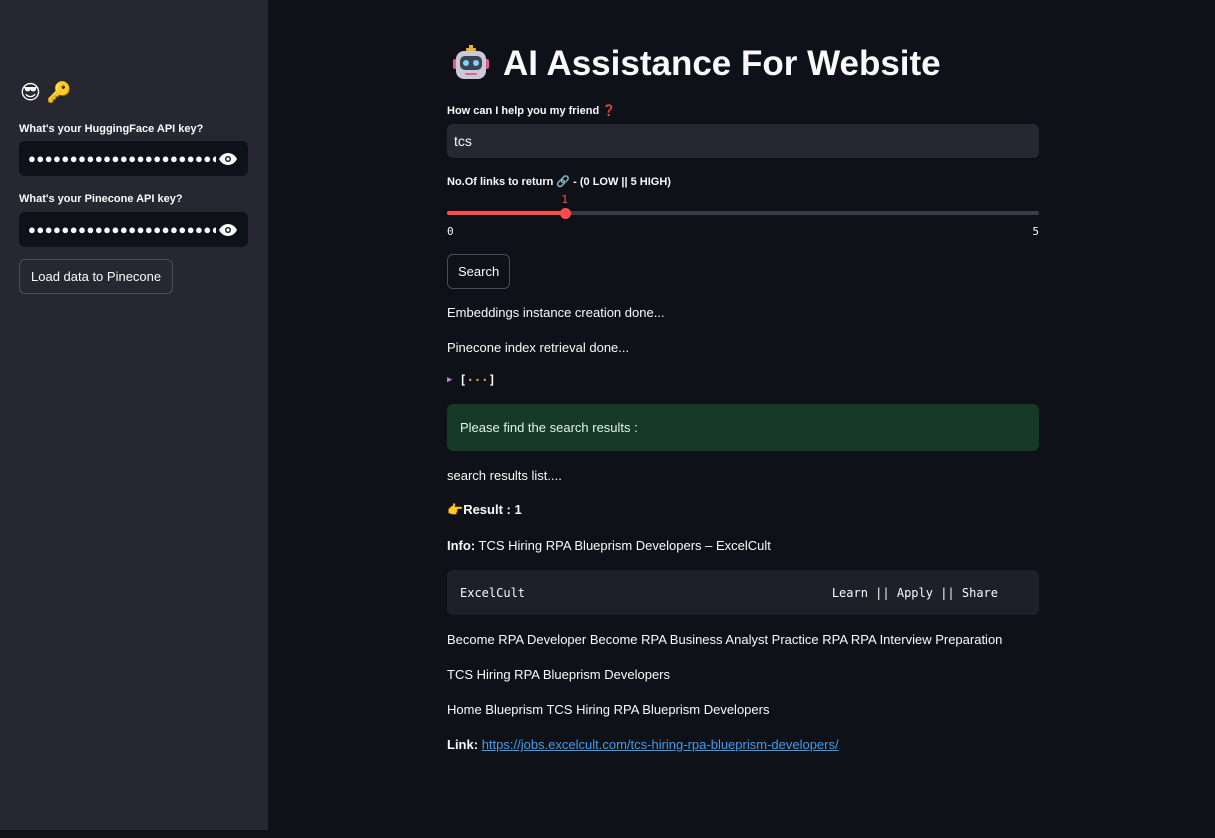  I want to click on pointing-hand-icon: 👉, so click(455, 509).